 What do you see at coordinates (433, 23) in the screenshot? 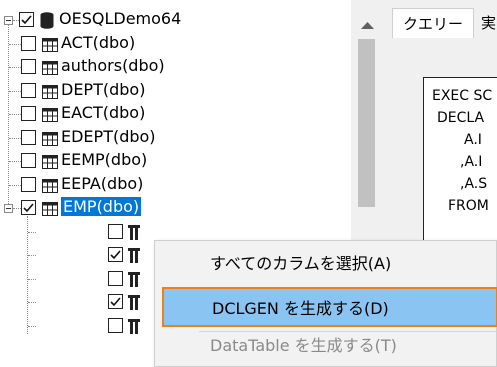
I see `tab-query: クエリー` at bounding box center [433, 23].